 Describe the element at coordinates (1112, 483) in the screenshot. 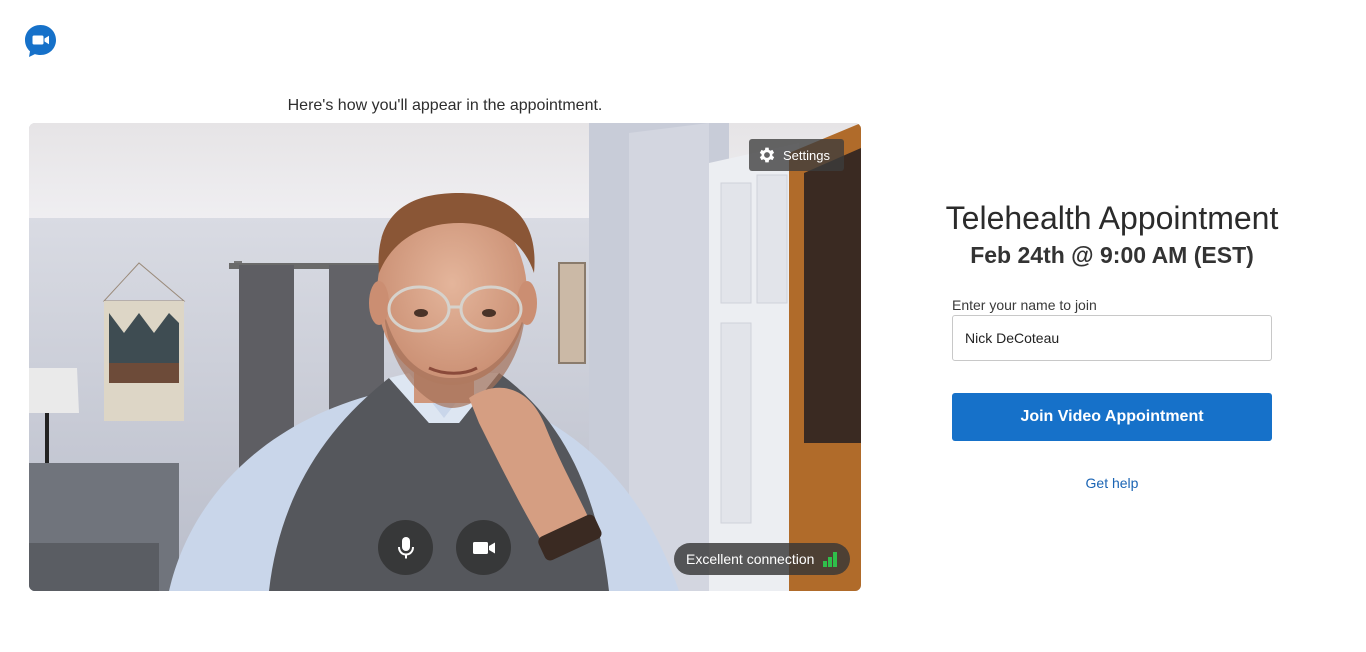

I see `get-help-link: Get help` at that location.